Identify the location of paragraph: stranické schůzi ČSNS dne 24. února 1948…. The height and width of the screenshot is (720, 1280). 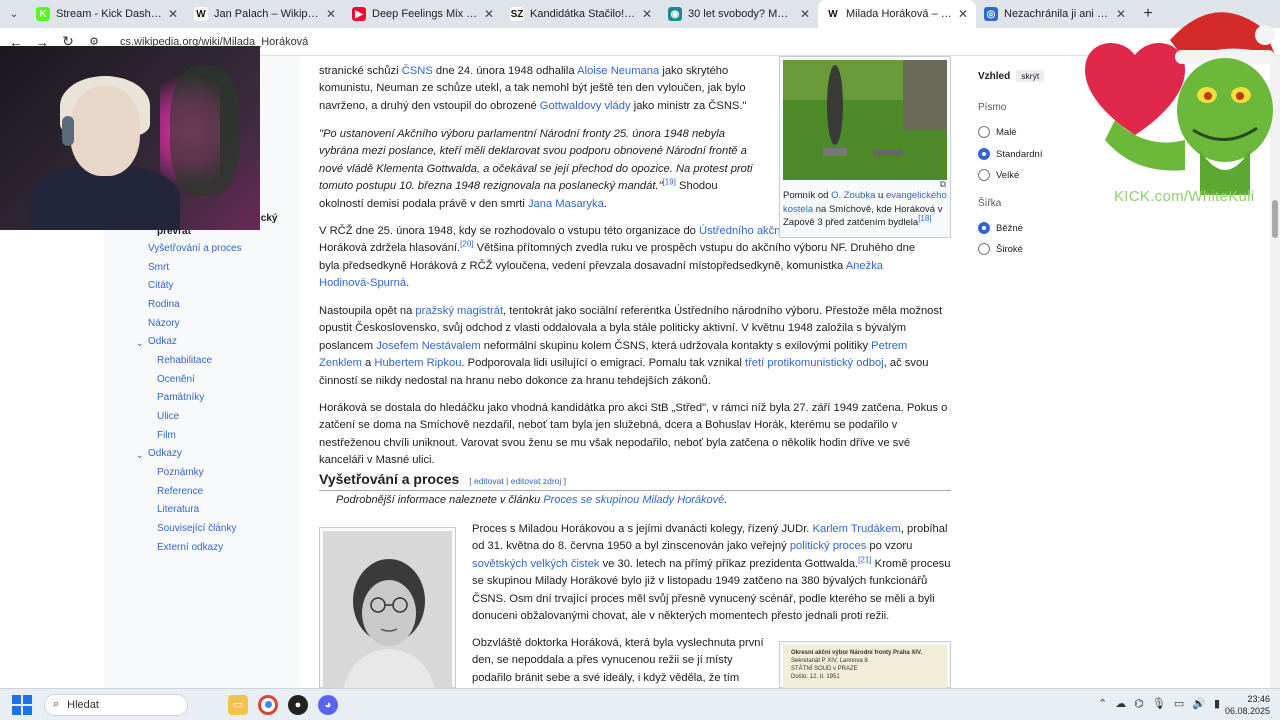
(533, 88).